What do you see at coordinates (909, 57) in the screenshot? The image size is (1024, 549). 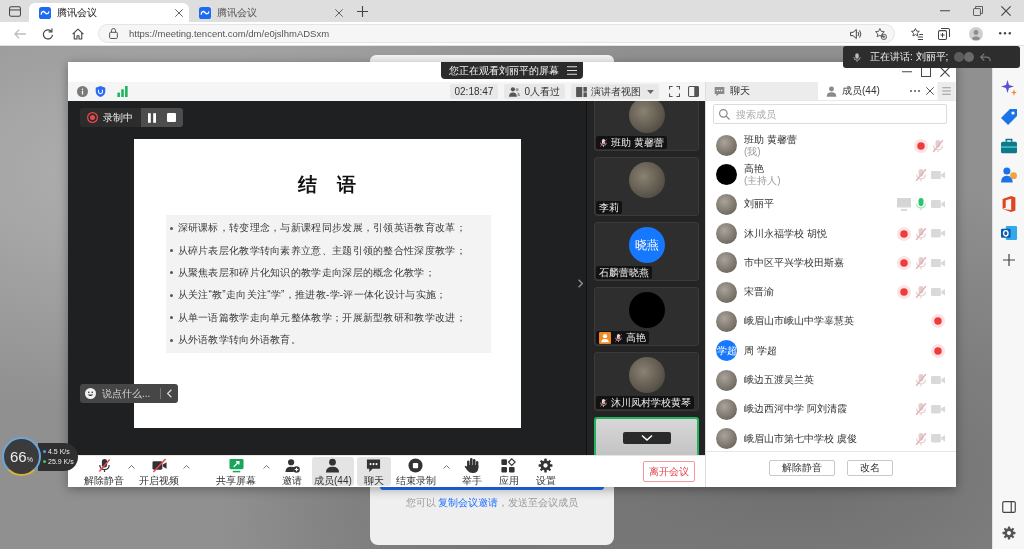 I see `speaking-text: 正在讲话: 刘丽平;` at bounding box center [909, 57].